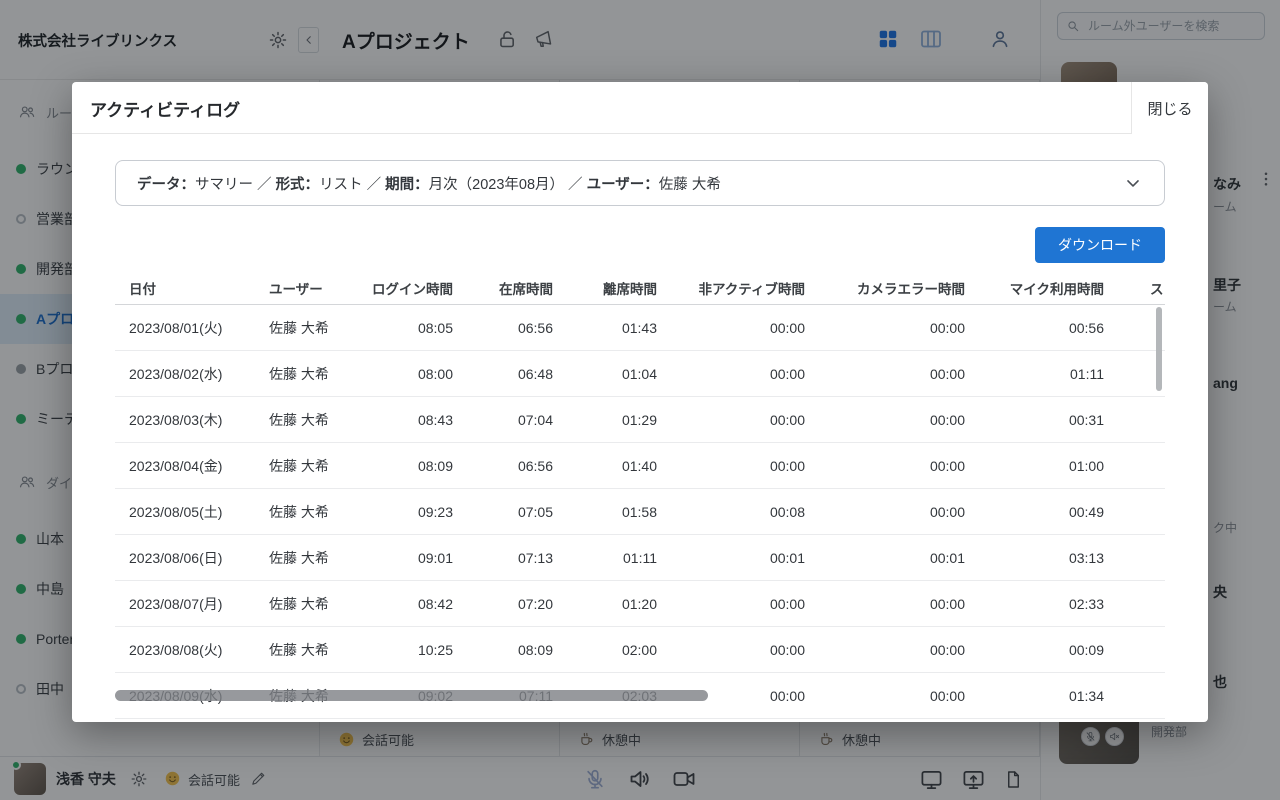 This screenshot has height=800, width=1280. What do you see at coordinates (435, 511) in the screenshot?
I see `table-cell: 09:23` at bounding box center [435, 511].